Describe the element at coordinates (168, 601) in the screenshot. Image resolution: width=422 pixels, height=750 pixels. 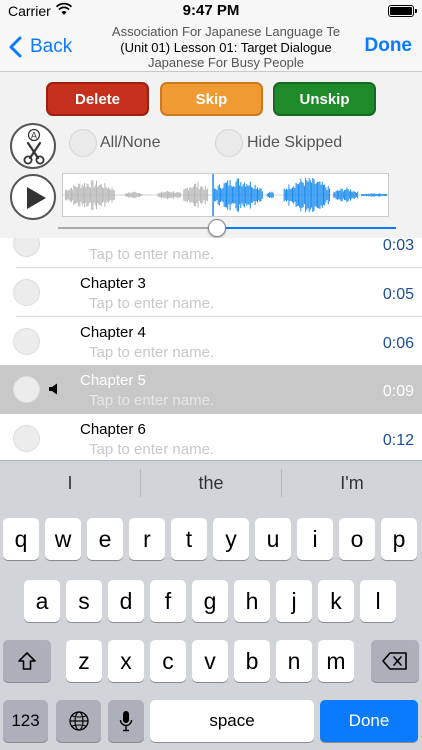
I see `key-f: f` at that location.